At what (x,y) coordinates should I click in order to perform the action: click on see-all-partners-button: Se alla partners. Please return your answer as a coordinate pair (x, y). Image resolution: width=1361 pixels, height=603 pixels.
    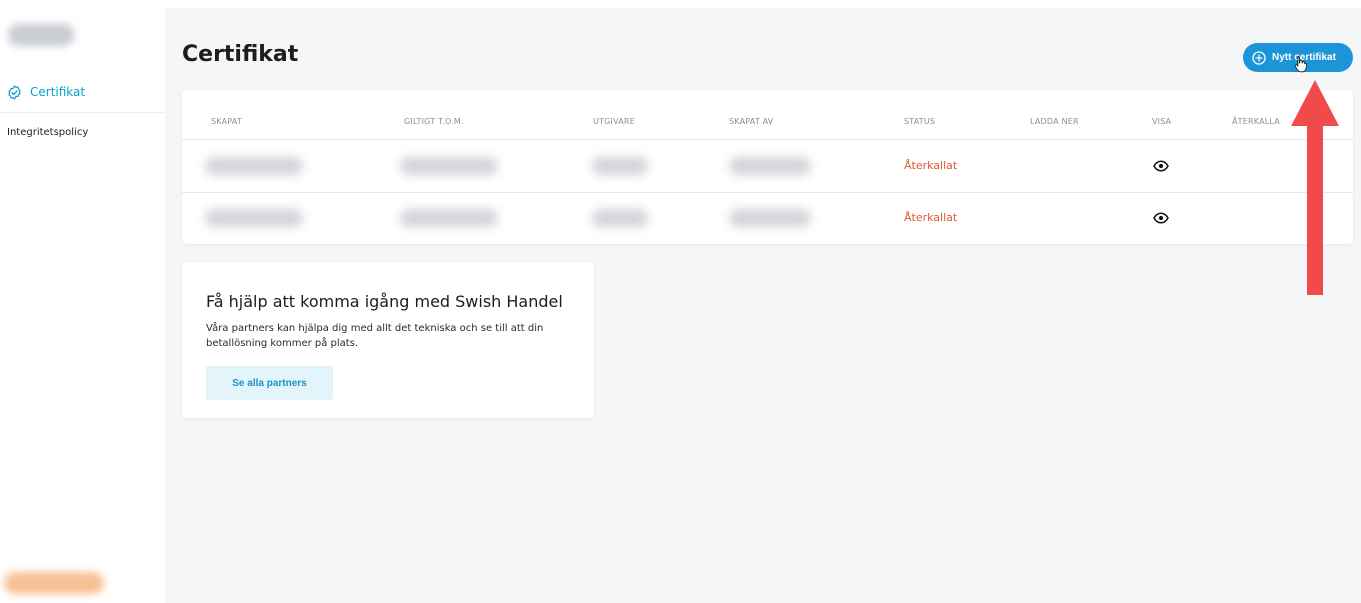
    Looking at the image, I should click on (269, 383).